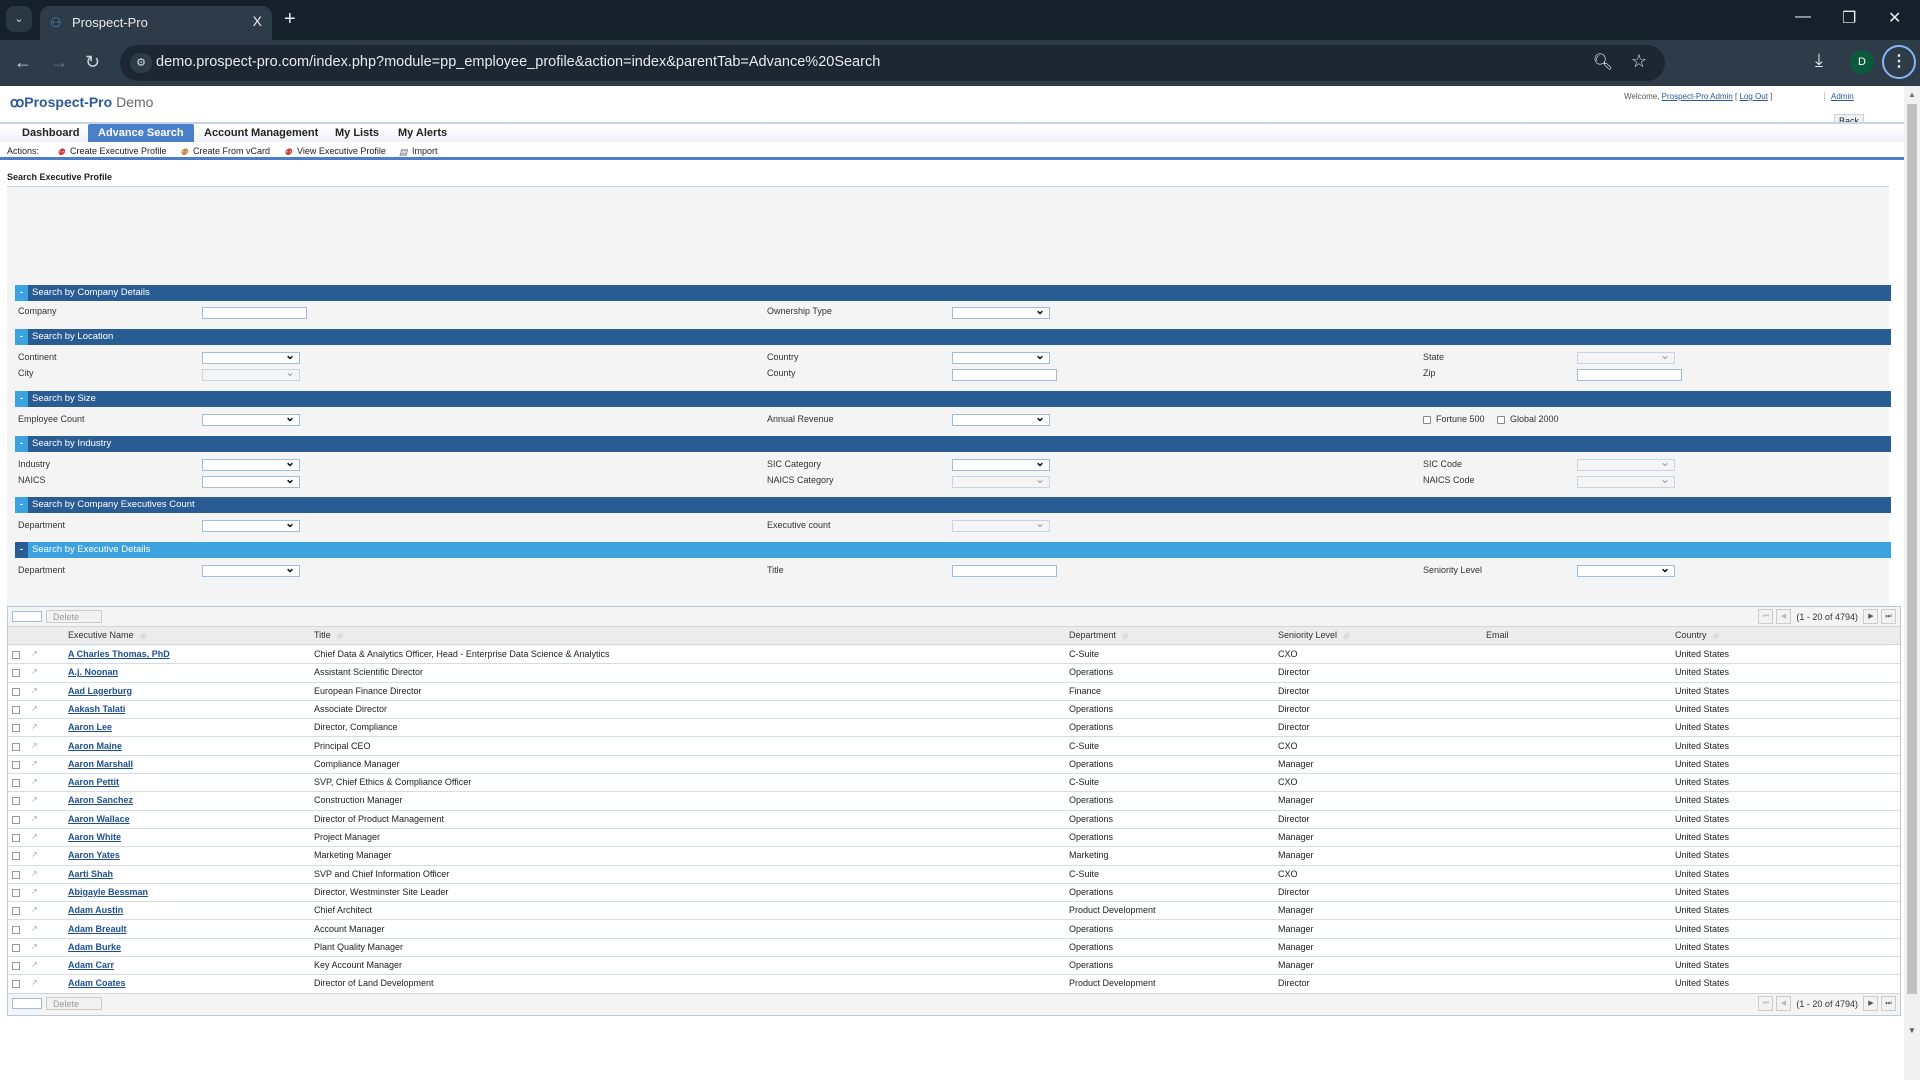  I want to click on zip-input, so click(1629, 375).